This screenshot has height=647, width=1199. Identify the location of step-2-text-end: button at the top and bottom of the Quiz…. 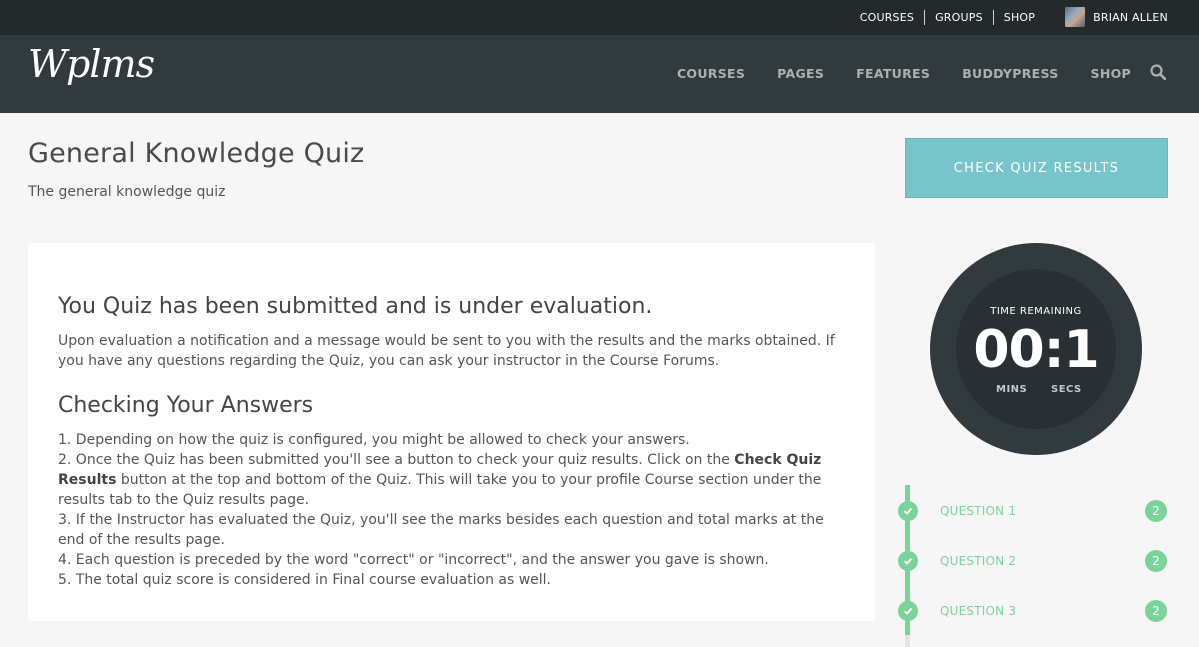
(440, 490).